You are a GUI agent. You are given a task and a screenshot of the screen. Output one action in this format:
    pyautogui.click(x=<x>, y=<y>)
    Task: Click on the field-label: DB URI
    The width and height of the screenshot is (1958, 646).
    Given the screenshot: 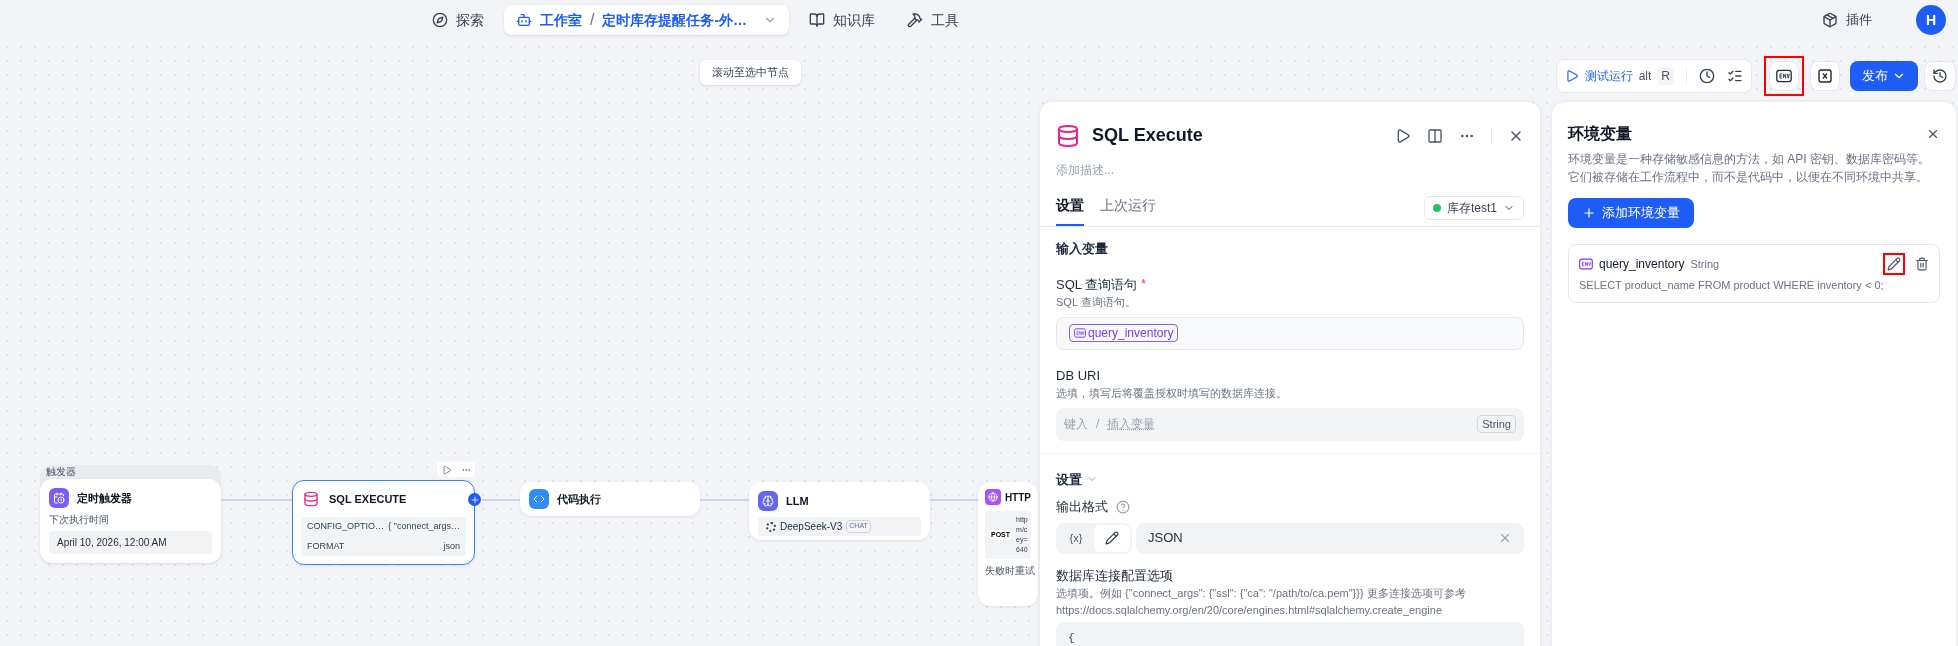 What is the action you would take?
    pyautogui.click(x=1078, y=375)
    